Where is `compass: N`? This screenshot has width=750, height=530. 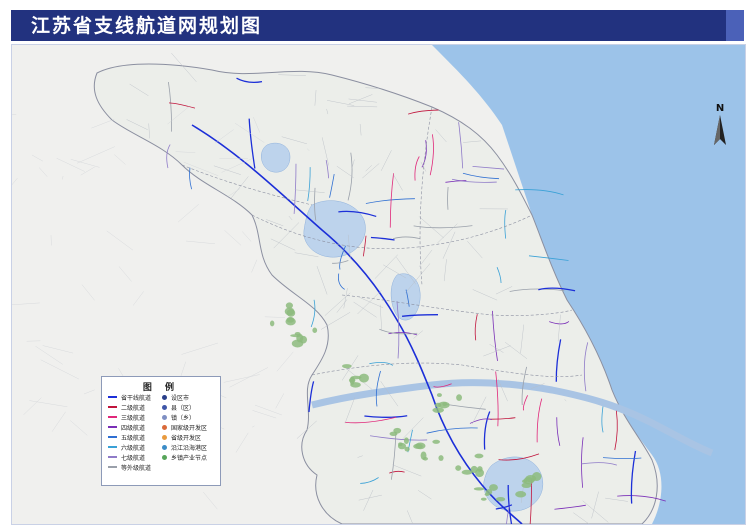 compass: N is located at coordinates (720, 128).